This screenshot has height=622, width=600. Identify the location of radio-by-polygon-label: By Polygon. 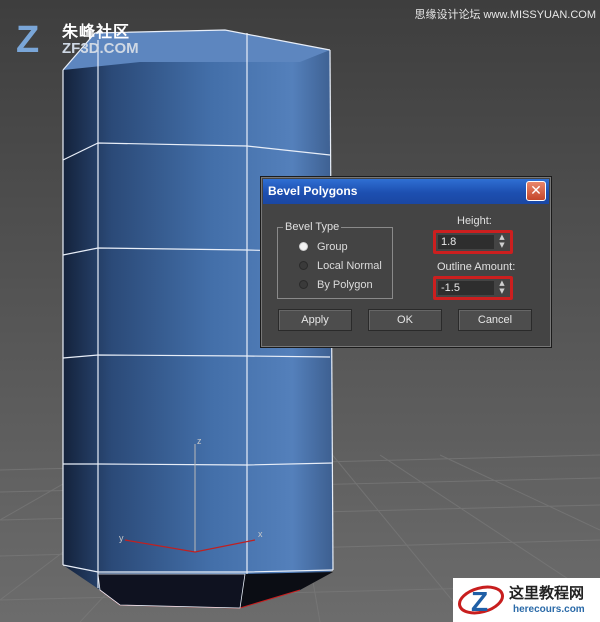
(345, 285).